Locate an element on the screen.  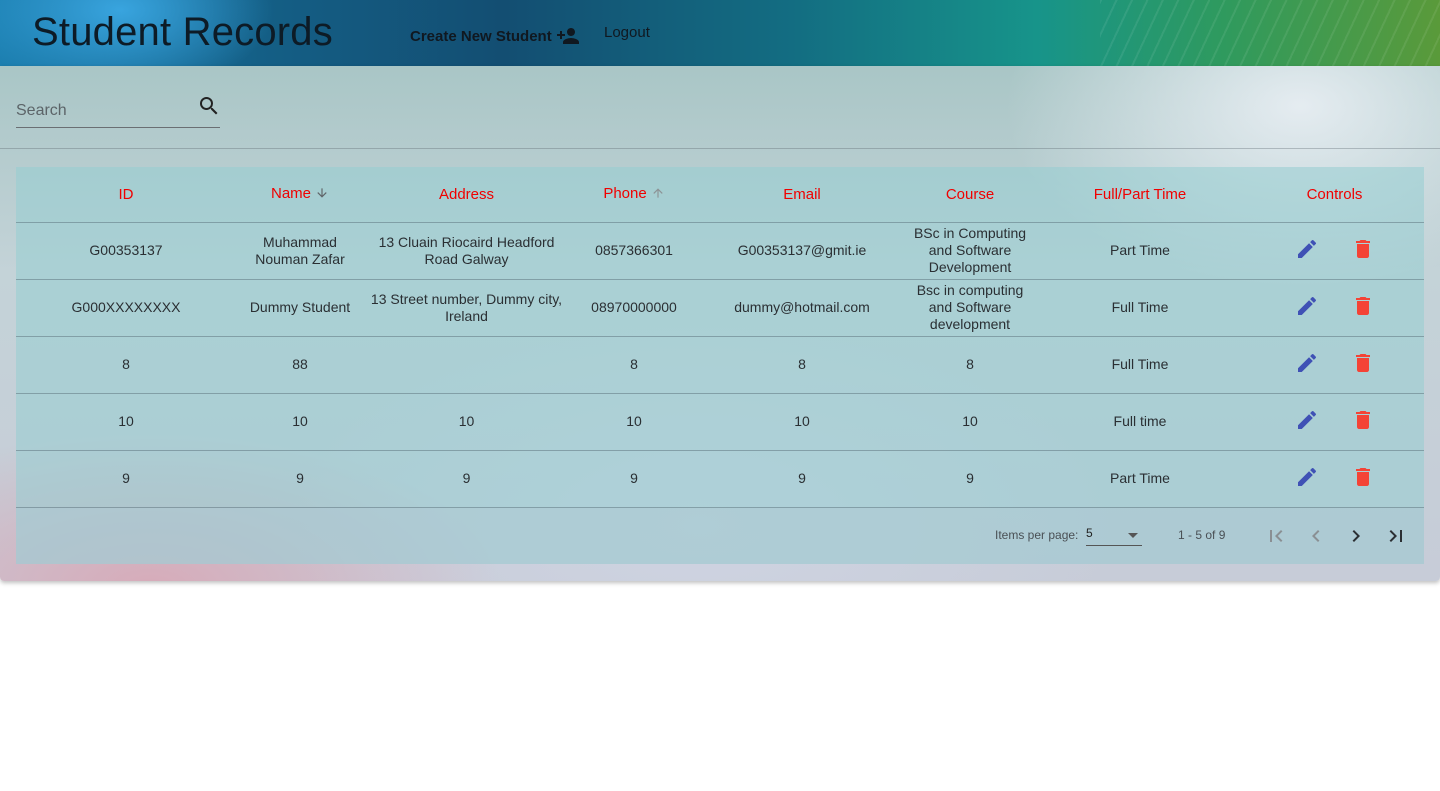
col-header-label: Email is located at coordinates (802, 194).